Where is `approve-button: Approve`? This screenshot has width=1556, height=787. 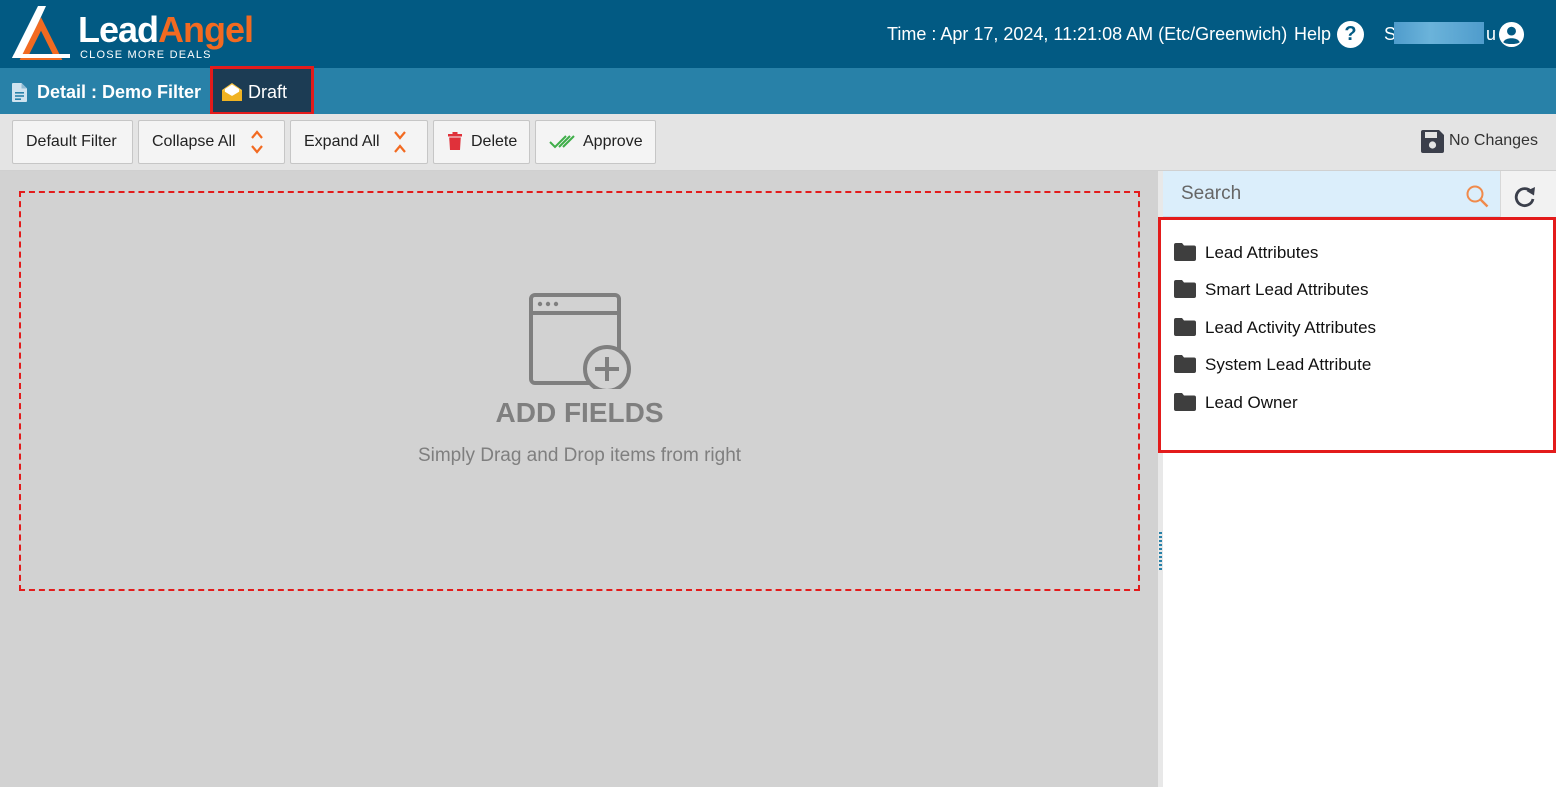
approve-button: Approve is located at coordinates (595, 142).